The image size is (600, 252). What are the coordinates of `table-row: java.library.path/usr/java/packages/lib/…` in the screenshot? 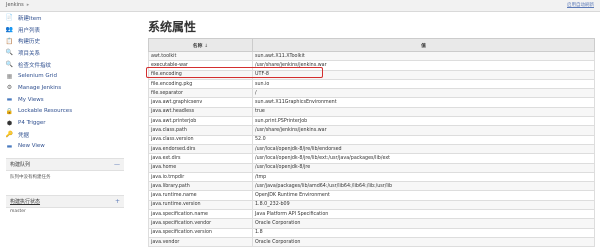 It's located at (371, 186).